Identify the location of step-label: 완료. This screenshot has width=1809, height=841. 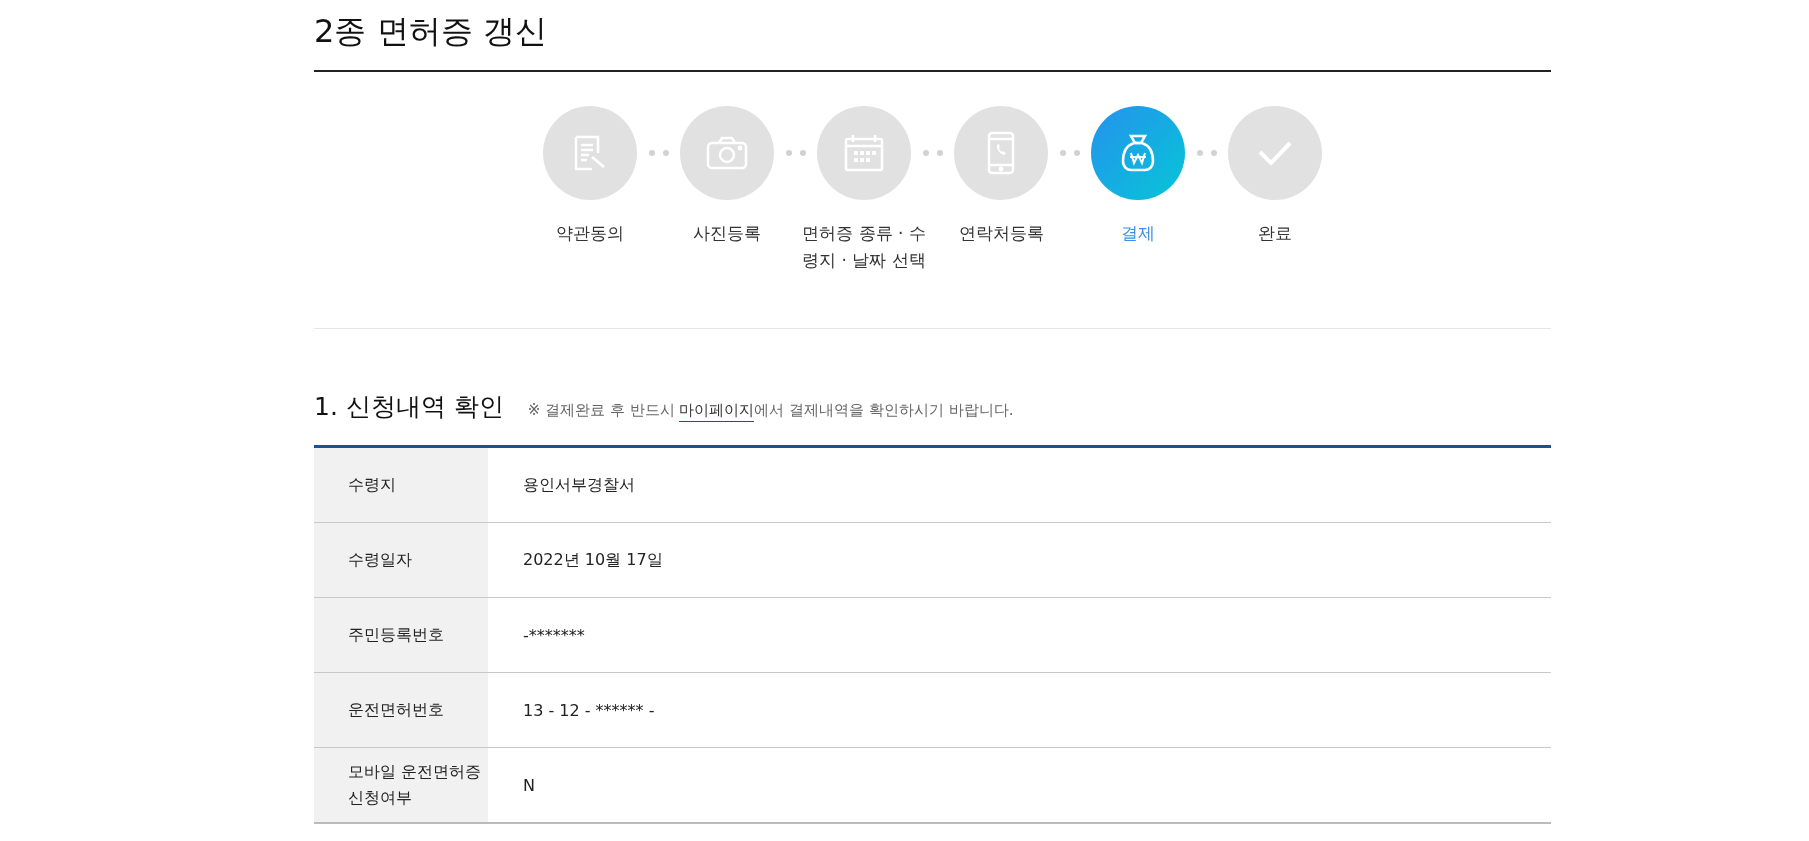
(1275, 233).